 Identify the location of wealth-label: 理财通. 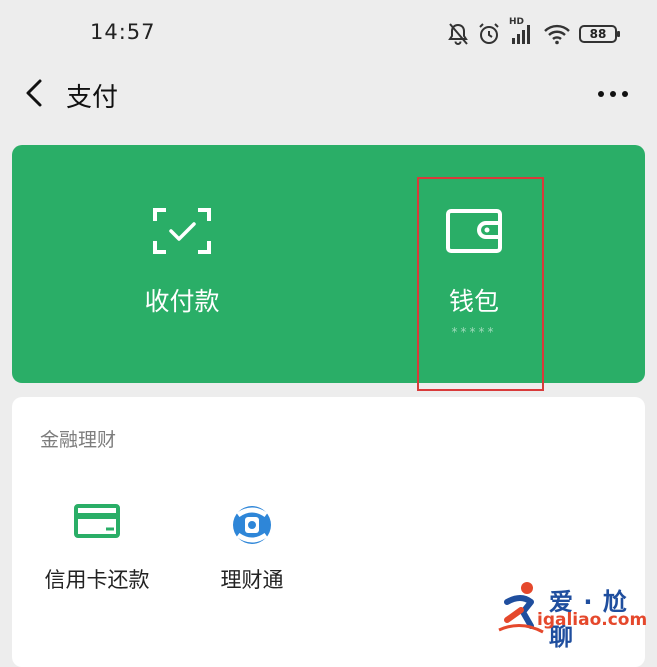
(252, 580).